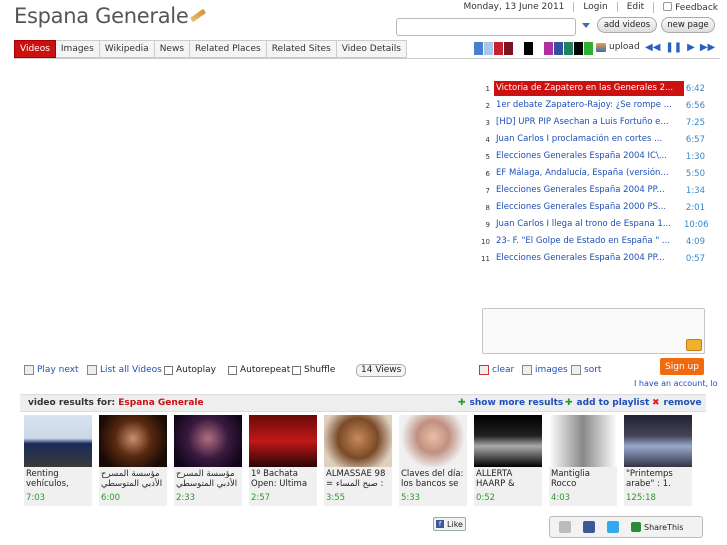 The width and height of the screenshot is (727, 545). Describe the element at coordinates (168, 370) in the screenshot. I see `autoplay-checkbox` at that location.